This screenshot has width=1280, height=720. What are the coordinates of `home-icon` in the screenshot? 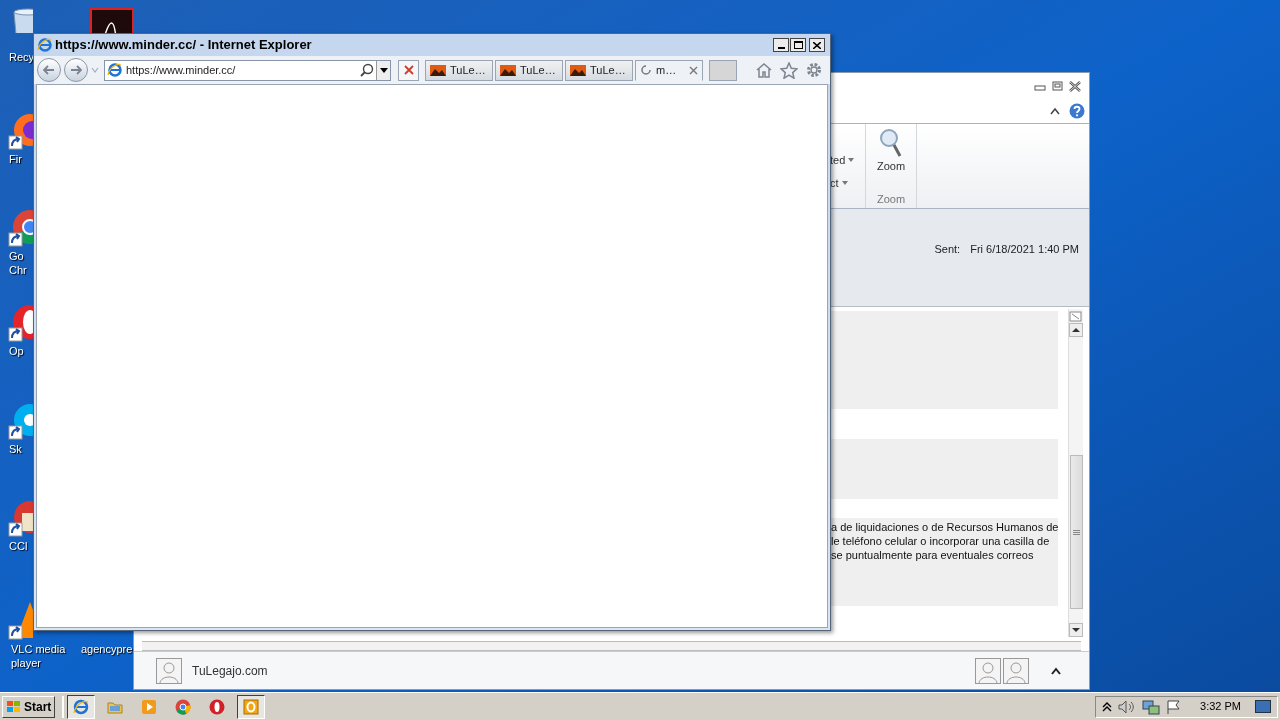 It's located at (764, 70).